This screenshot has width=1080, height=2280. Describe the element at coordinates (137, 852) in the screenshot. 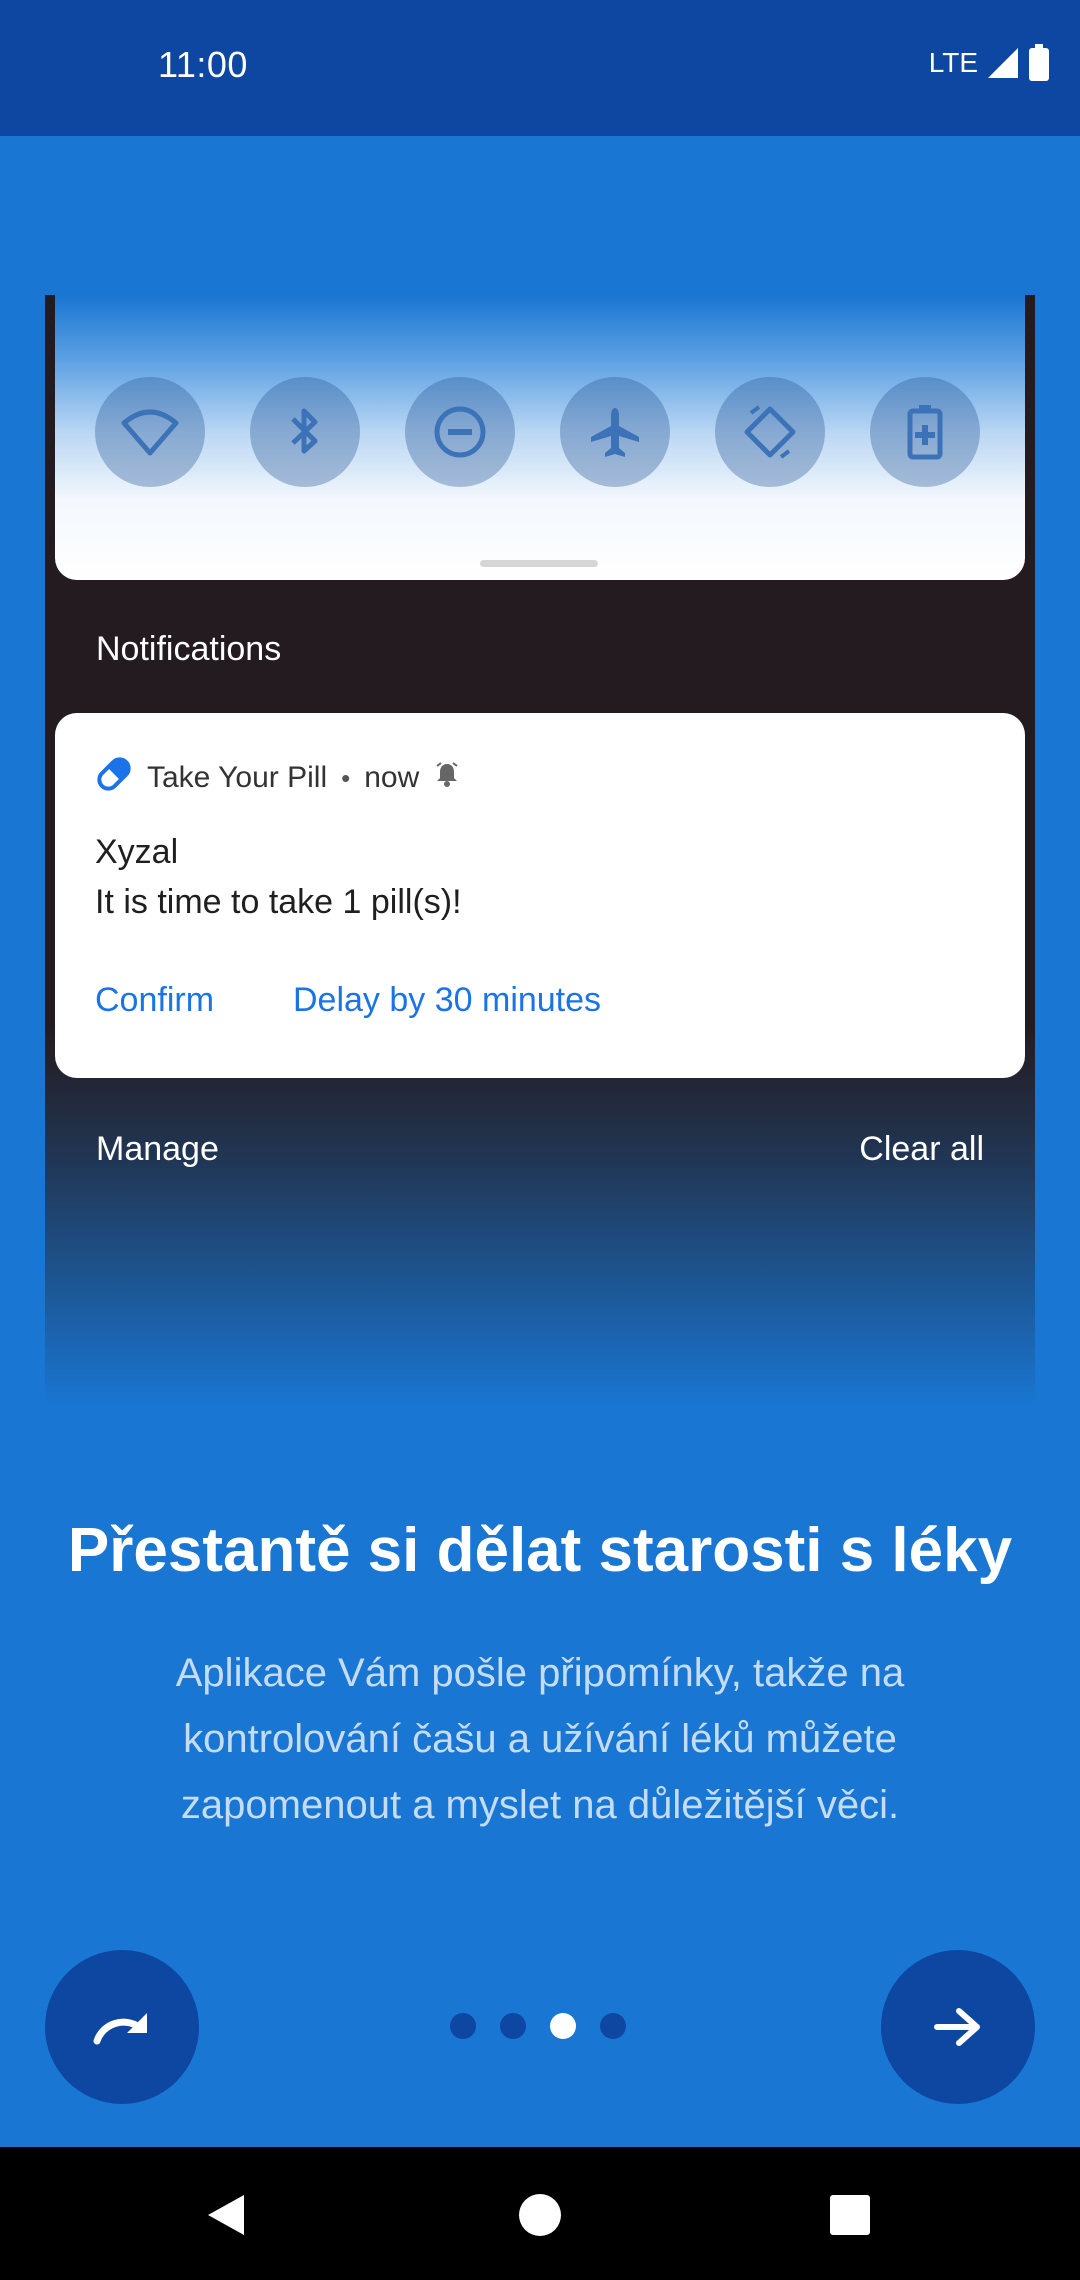

I see `notification-title: Xyzal` at that location.